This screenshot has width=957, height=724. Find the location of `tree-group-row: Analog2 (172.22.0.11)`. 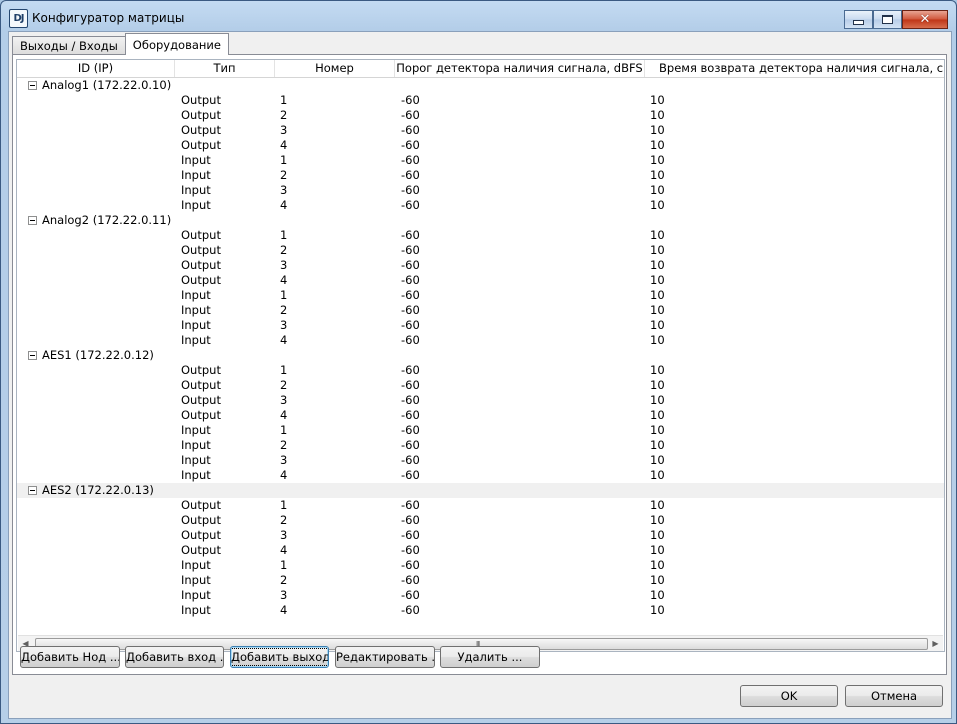

tree-group-row: Analog2 (172.22.0.11) is located at coordinates (480, 220).